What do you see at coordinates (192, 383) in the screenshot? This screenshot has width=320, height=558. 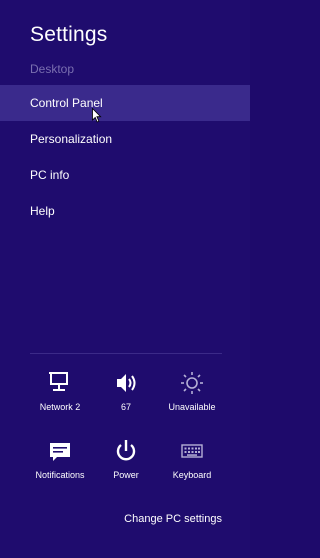 I see `brightness-icon` at bounding box center [192, 383].